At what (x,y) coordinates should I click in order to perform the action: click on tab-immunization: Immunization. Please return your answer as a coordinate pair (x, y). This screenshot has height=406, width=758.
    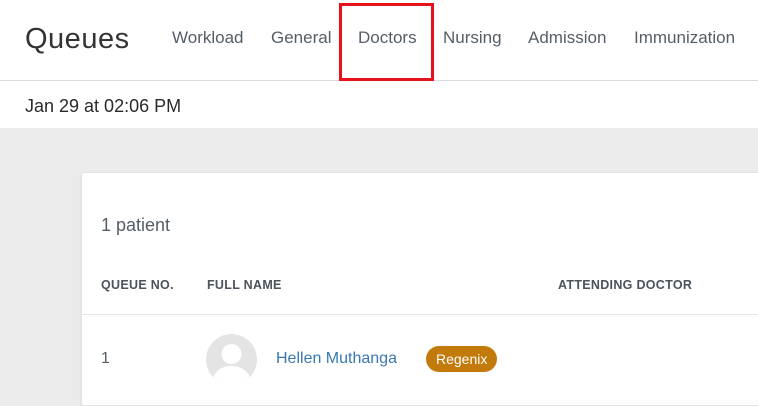
    Looking at the image, I should click on (684, 38).